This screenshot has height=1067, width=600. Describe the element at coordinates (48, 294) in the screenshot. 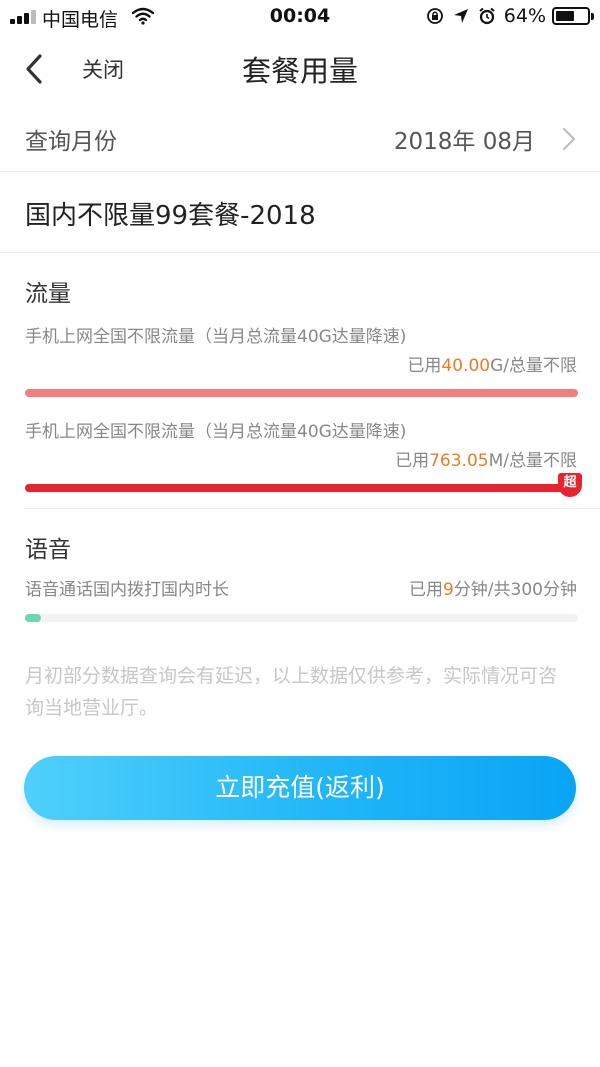

I see `data-section-title: 流量` at that location.